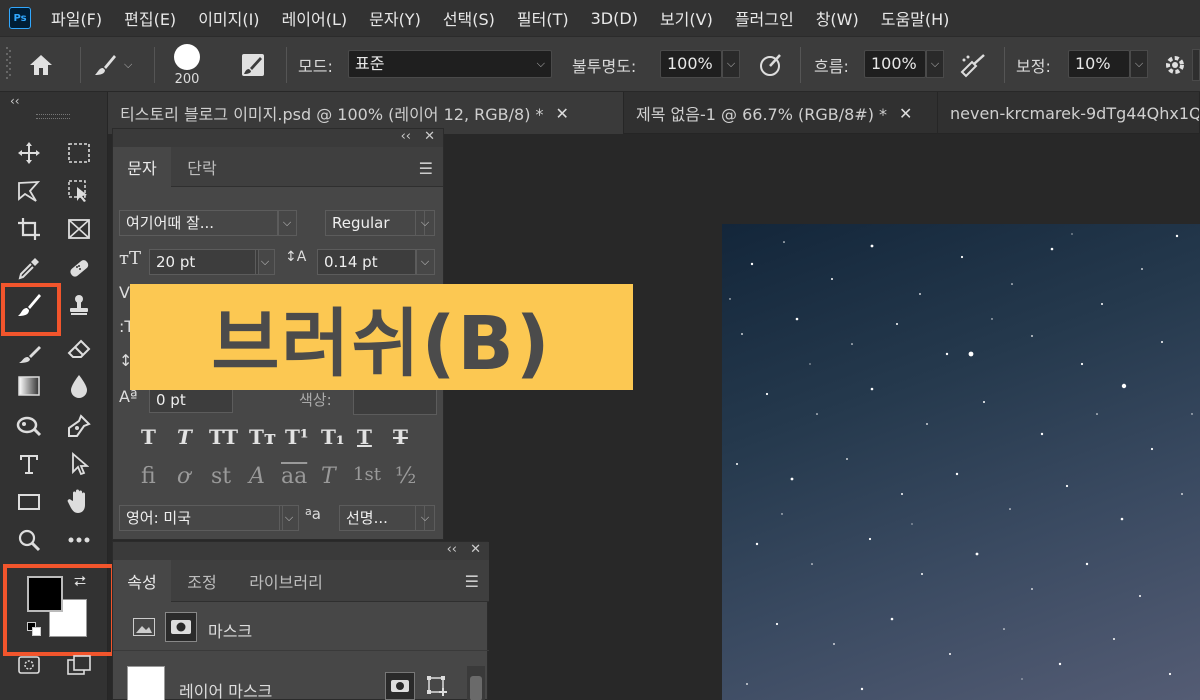  What do you see at coordinates (79, 349) in the screenshot?
I see `eraser-tool` at bounding box center [79, 349].